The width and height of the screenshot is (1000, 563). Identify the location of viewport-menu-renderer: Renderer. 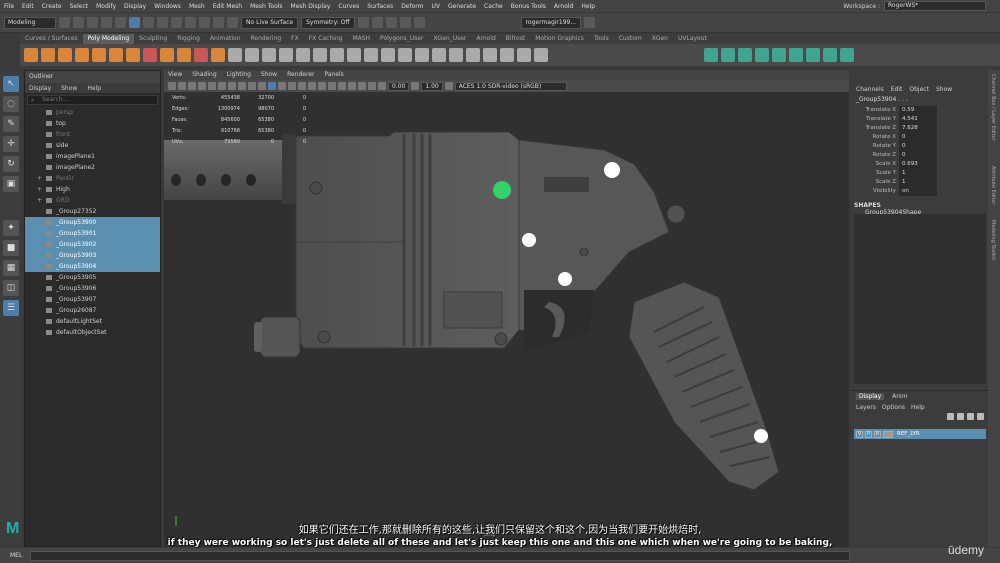
(300, 75).